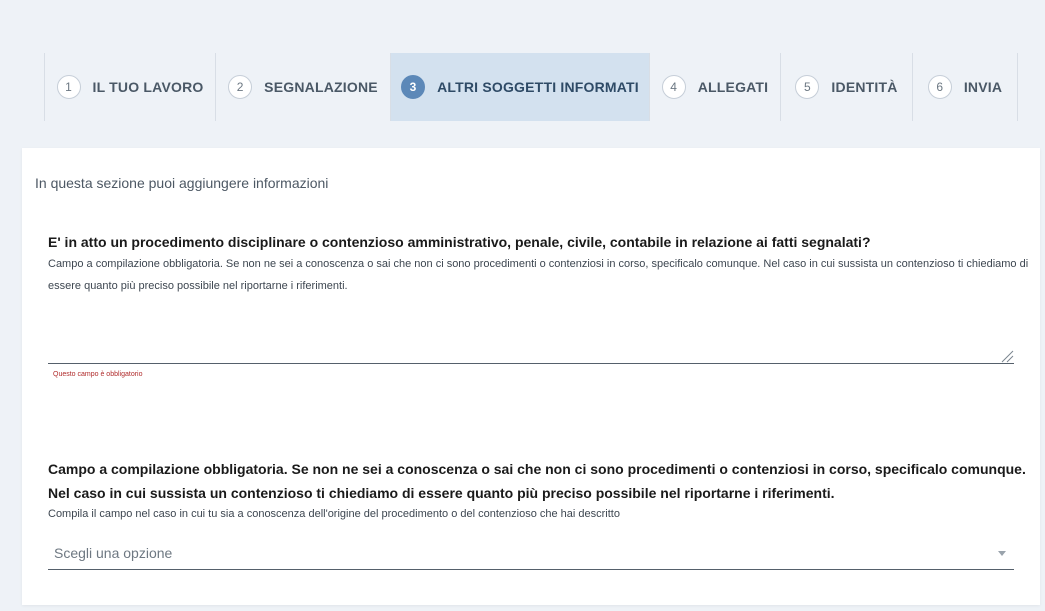 The width and height of the screenshot is (1045, 611). I want to click on step-number: 6, so click(939, 87).